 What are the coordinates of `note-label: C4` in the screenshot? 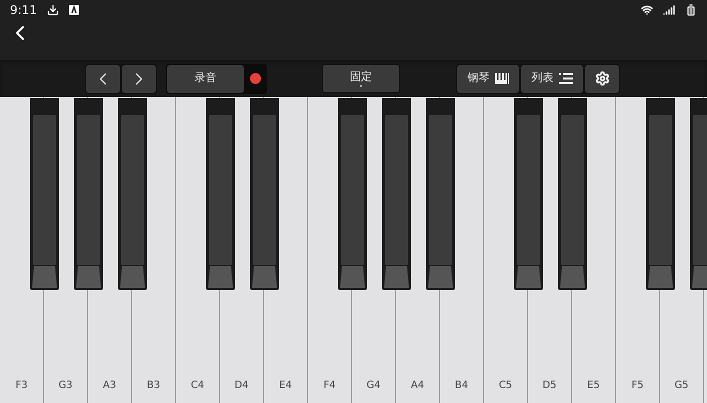 It's located at (197, 386).